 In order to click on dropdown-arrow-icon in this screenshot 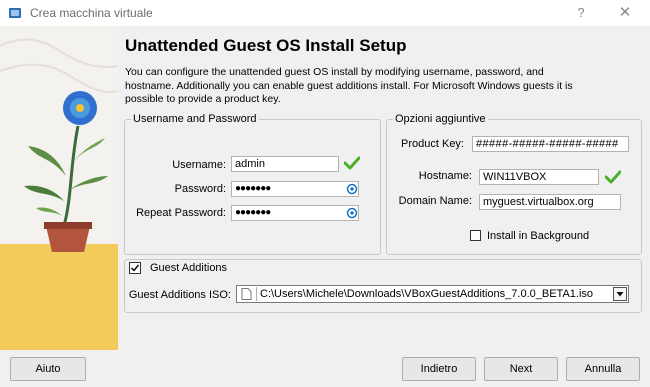, I will do `click(620, 294)`.